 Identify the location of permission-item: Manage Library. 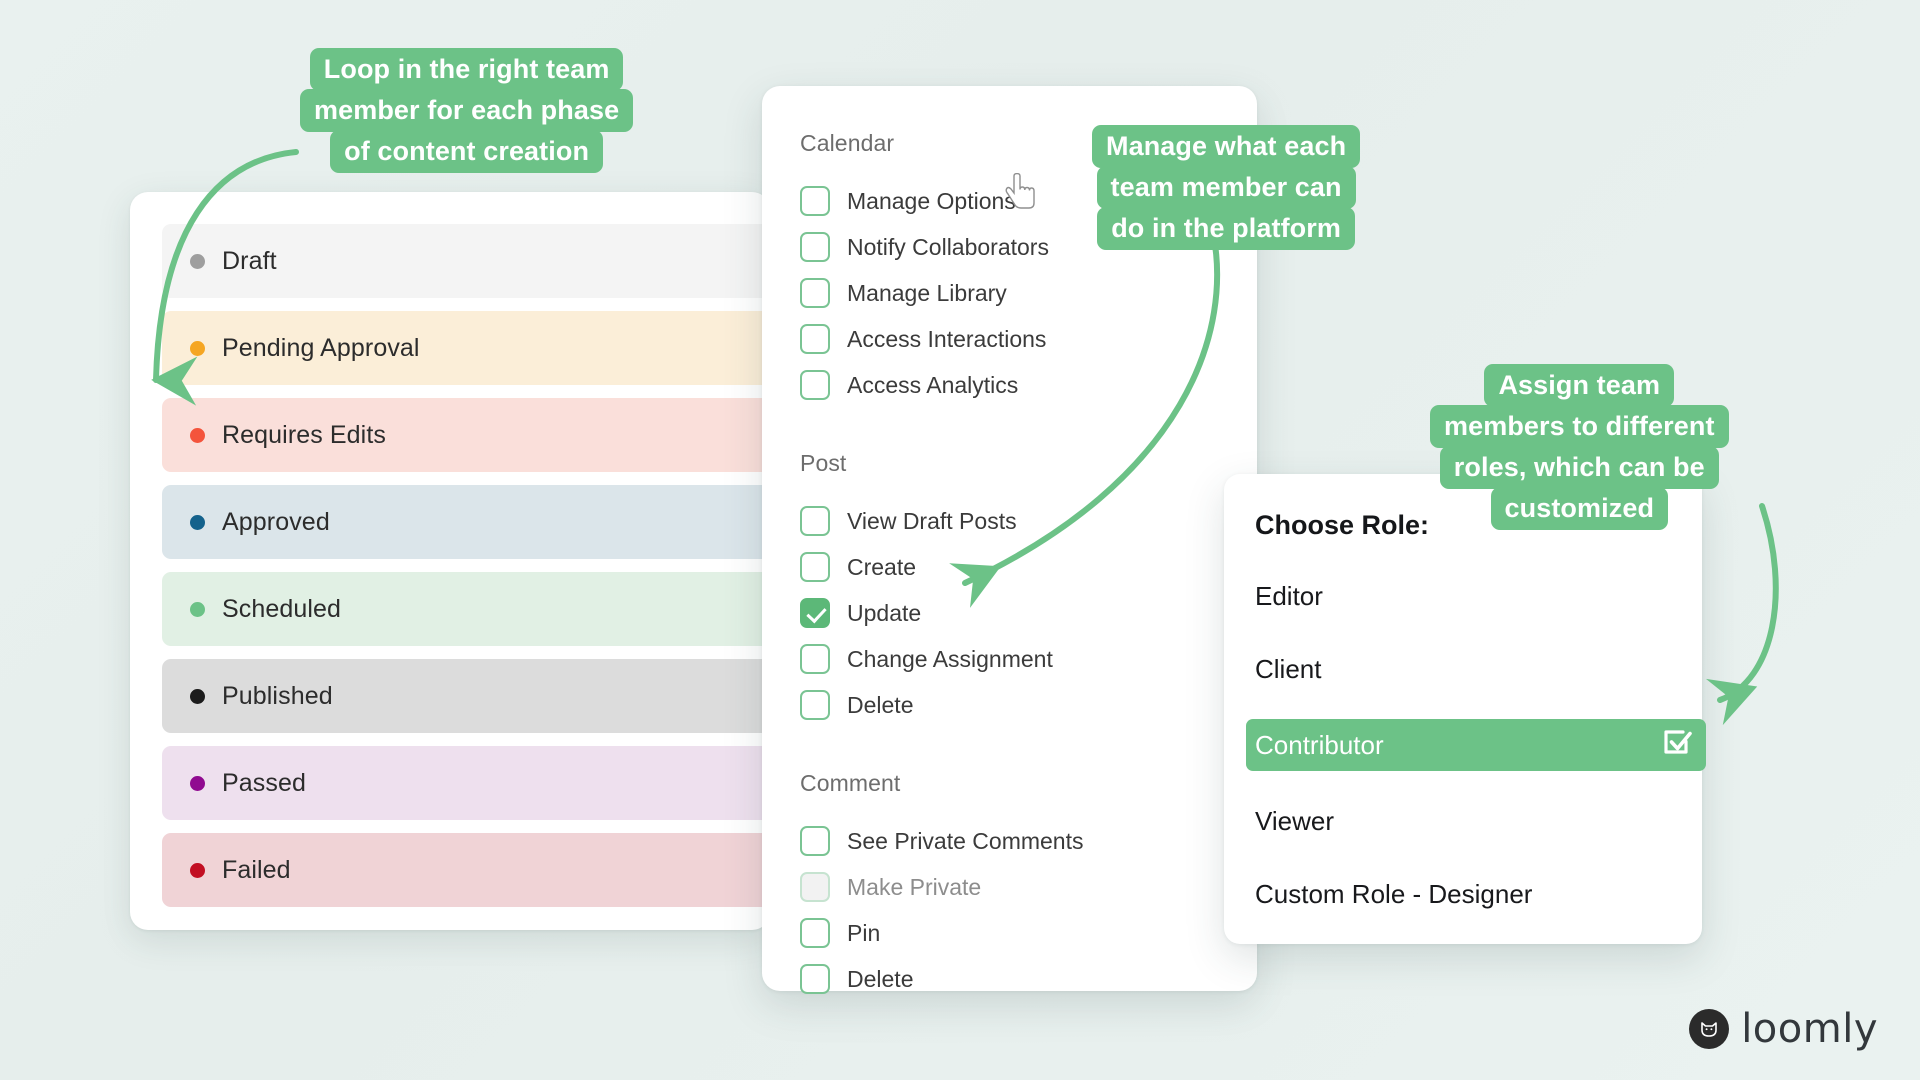
(1028, 293).